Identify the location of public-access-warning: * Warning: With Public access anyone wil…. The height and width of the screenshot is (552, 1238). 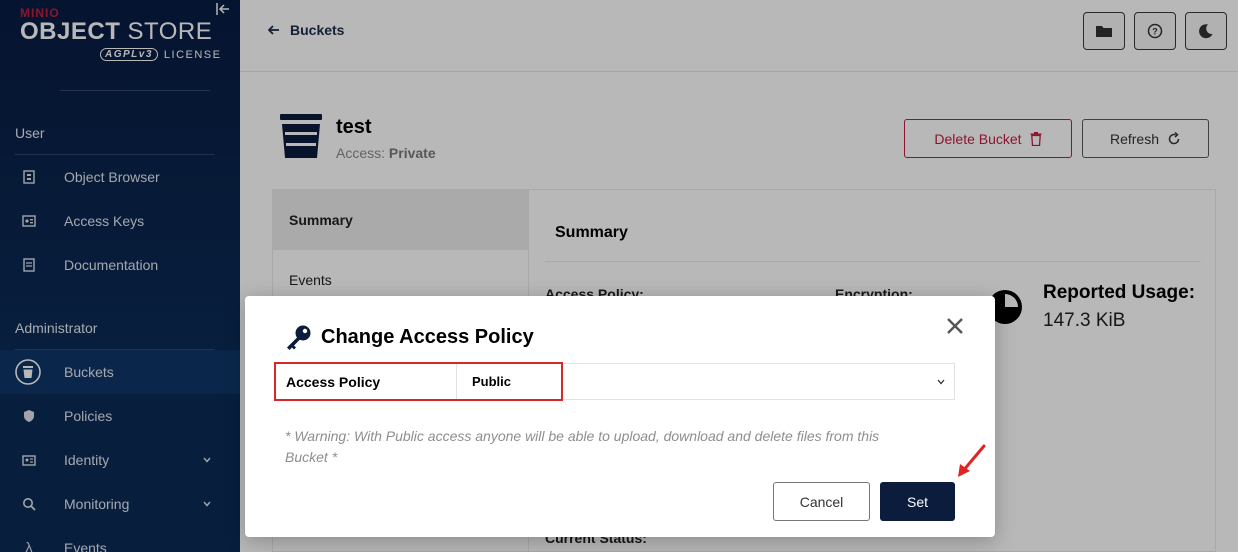
(582, 446).